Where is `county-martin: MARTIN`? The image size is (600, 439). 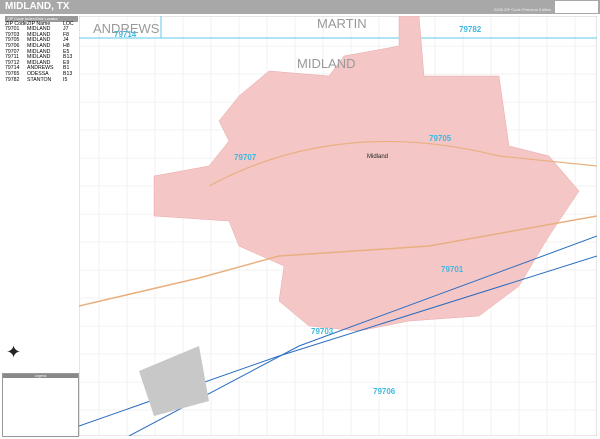
county-martin: MARTIN is located at coordinates (342, 23).